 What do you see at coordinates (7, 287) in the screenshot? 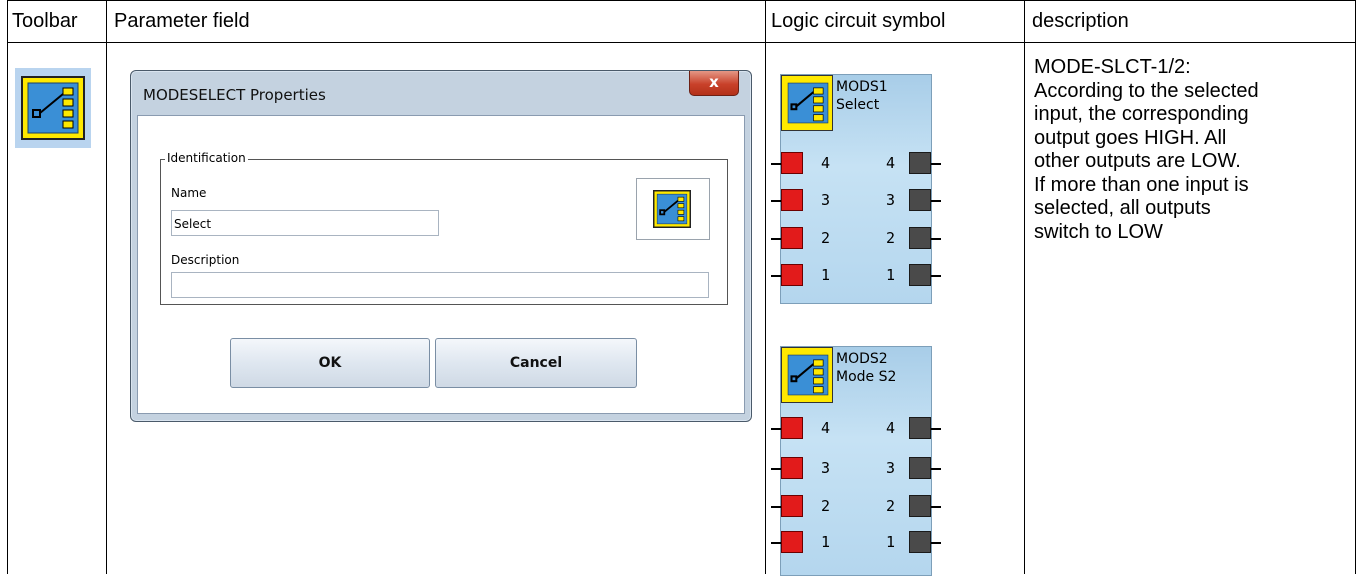
I see `table-border-left` at bounding box center [7, 287].